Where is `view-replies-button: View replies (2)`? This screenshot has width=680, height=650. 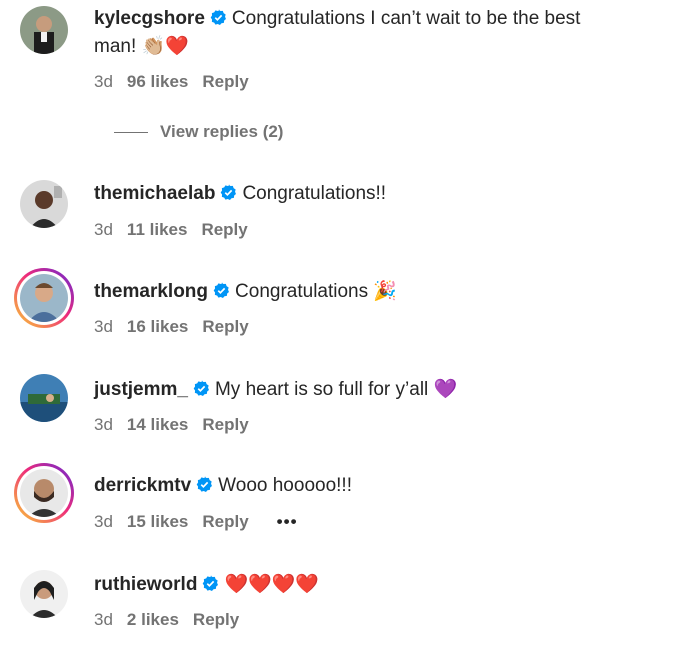 view-replies-button: View replies (2) is located at coordinates (198, 132).